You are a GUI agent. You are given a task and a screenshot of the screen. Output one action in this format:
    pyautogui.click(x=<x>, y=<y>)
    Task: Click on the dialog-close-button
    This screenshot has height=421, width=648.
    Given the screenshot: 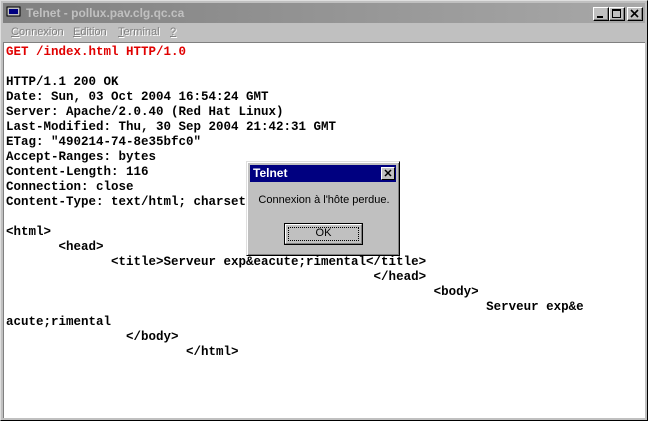 What is the action you would take?
    pyautogui.click(x=388, y=173)
    